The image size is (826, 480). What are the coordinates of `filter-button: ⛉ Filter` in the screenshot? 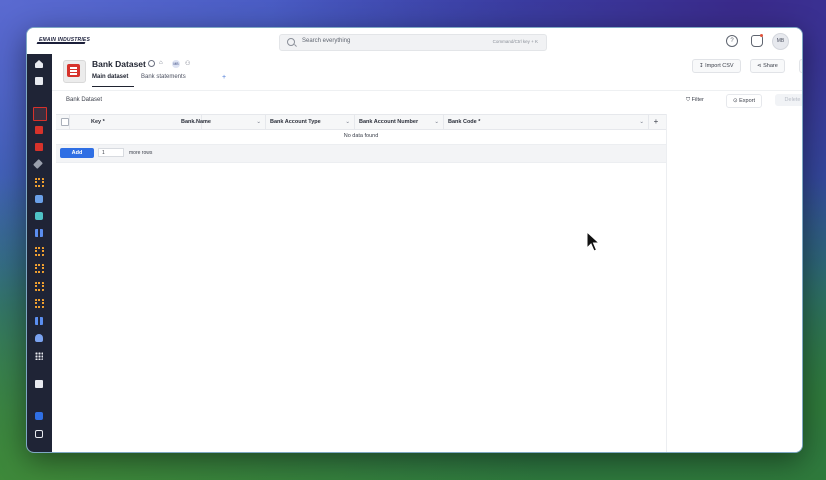 It's located at (695, 100).